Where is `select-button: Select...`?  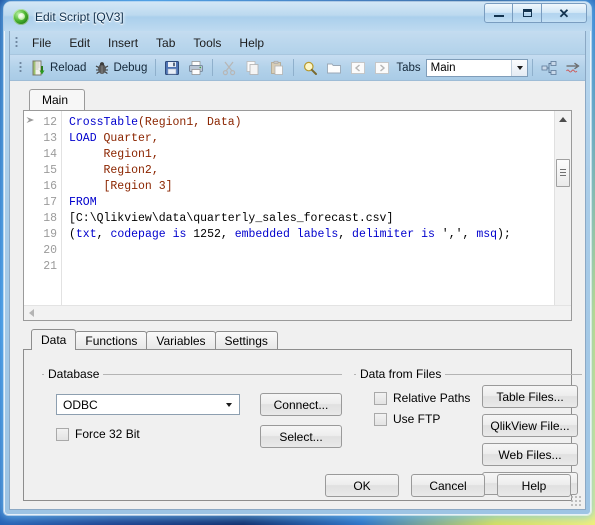
select-button: Select... is located at coordinates (301, 436).